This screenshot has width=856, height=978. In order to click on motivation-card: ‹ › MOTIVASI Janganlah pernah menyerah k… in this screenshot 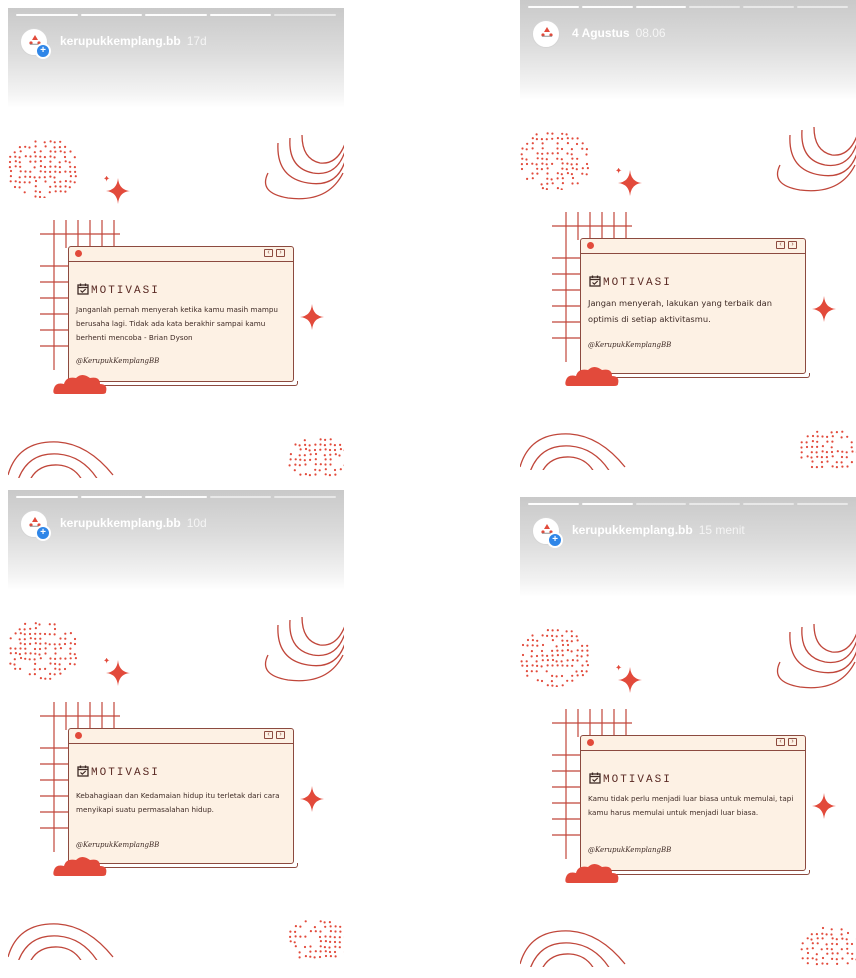, I will do `click(183, 316)`.